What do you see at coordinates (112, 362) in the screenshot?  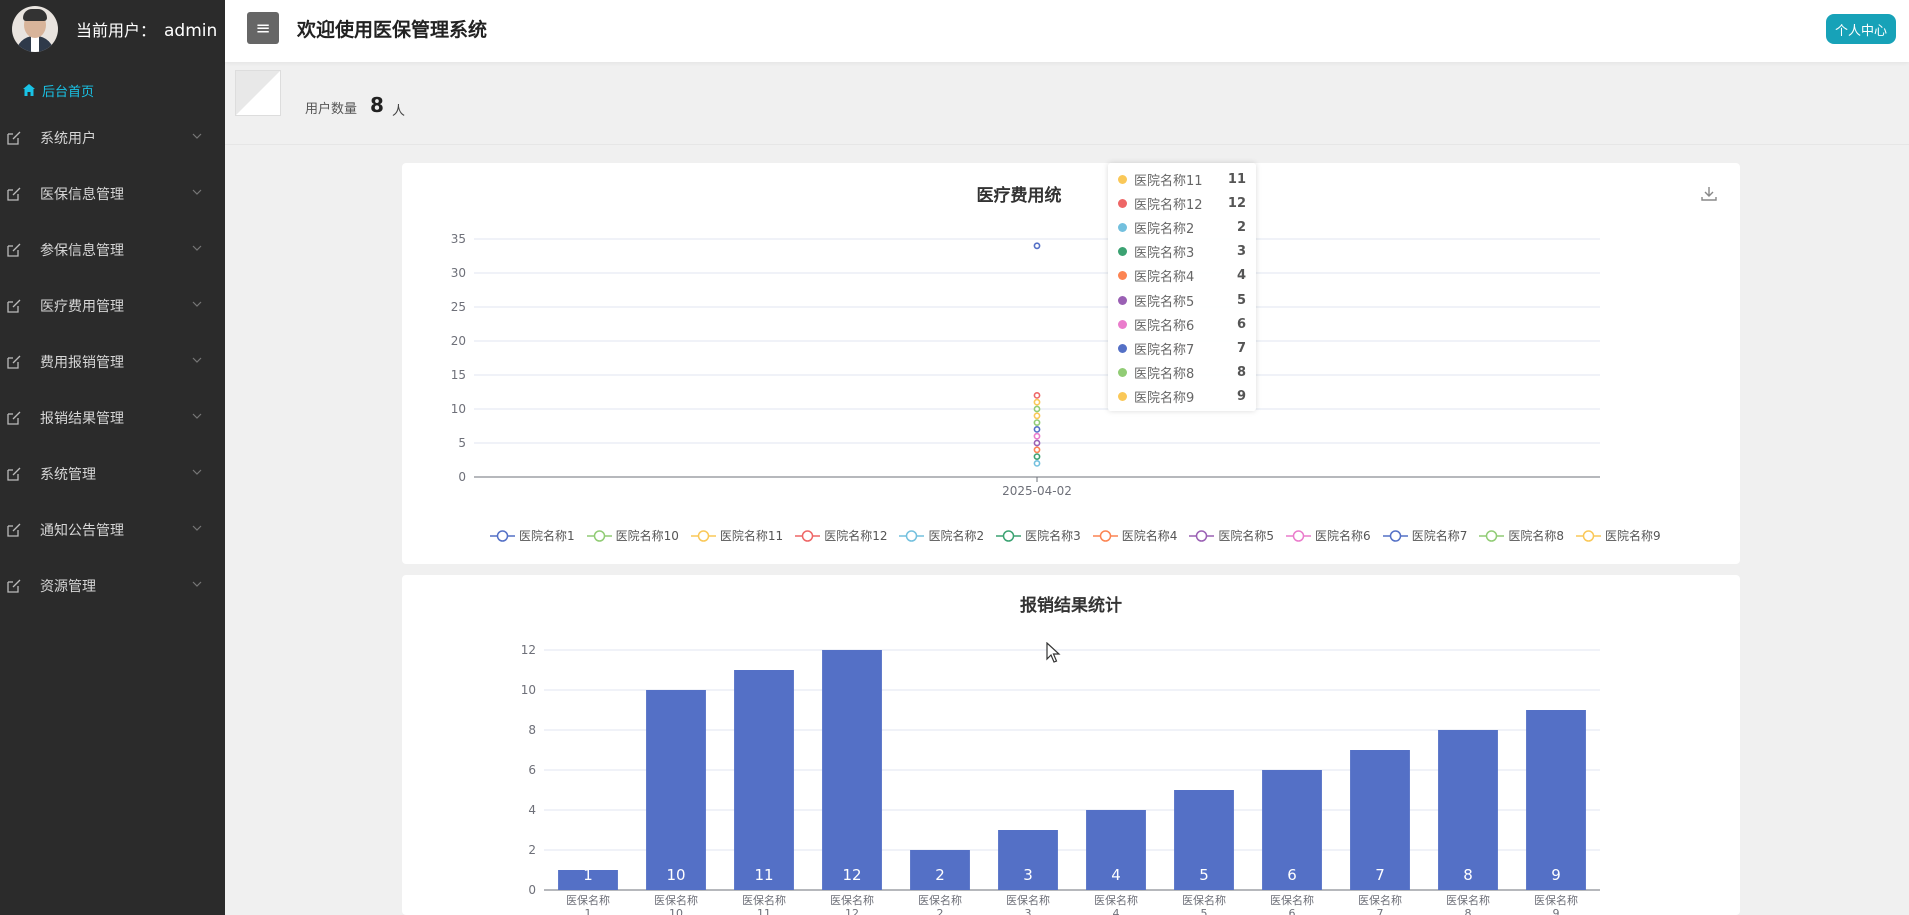 I see `sidebar-item-4: 费用报销管理` at bounding box center [112, 362].